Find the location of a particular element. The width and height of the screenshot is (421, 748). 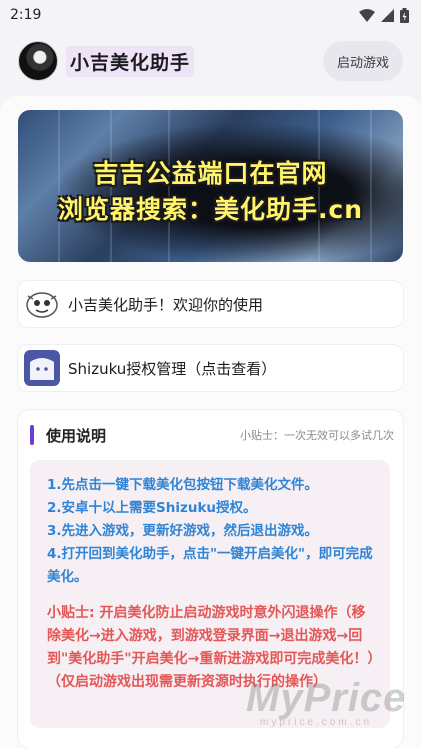

step-1: 1.先点击一键下载美化包按钮下载美化文件。 is located at coordinates (183, 485).